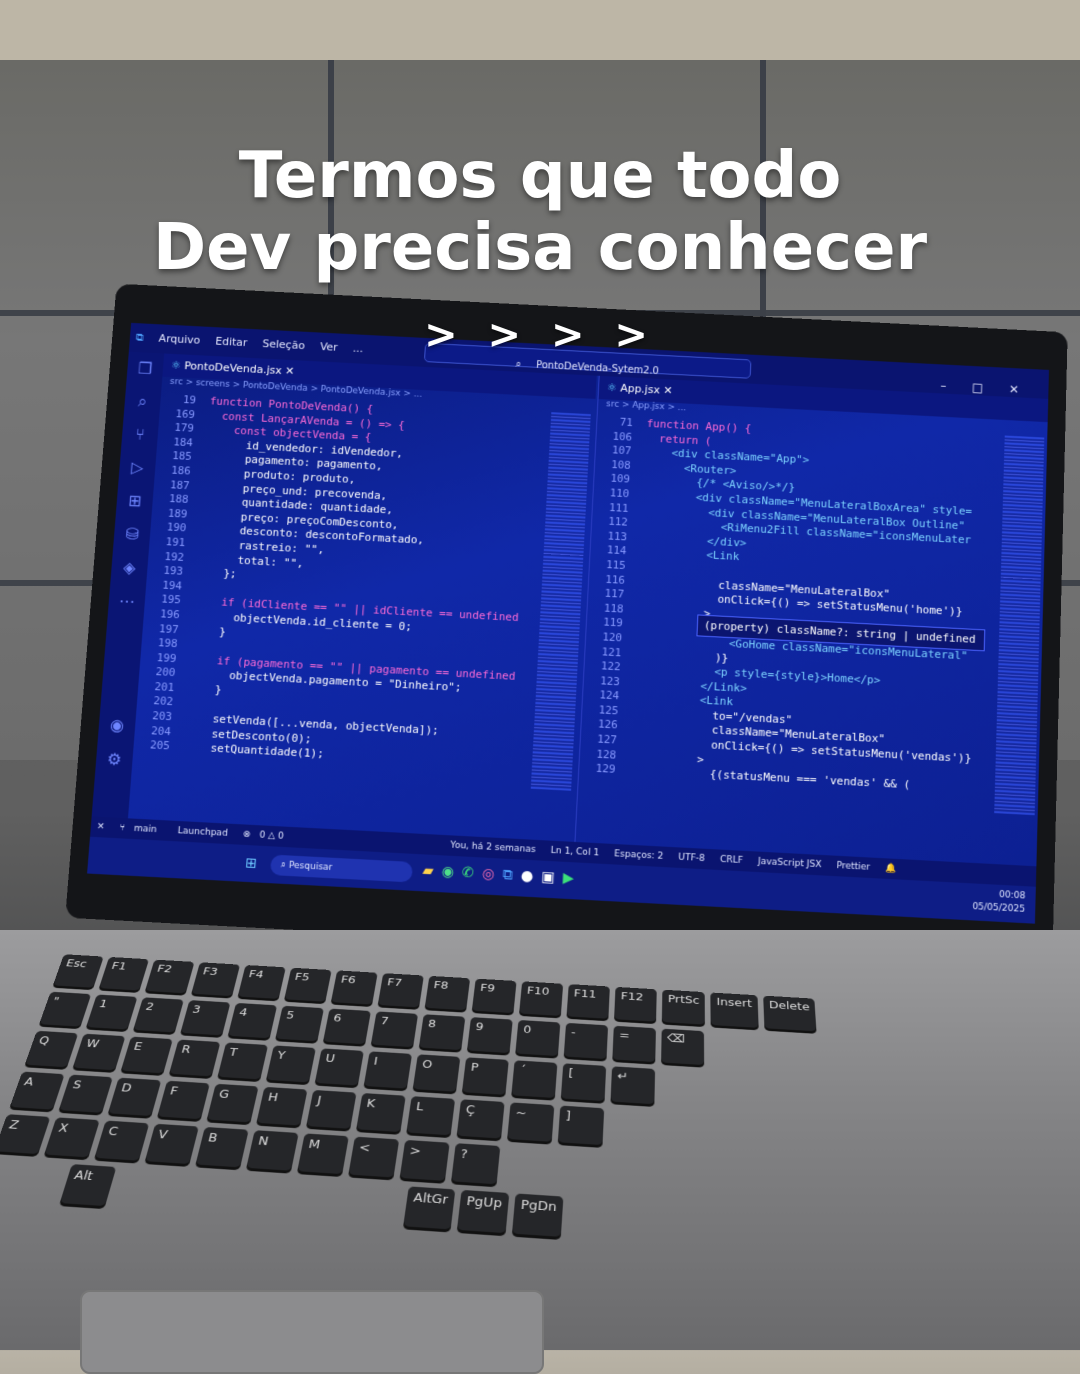  I want to click on encoding-status: UTF-8, so click(691, 859).